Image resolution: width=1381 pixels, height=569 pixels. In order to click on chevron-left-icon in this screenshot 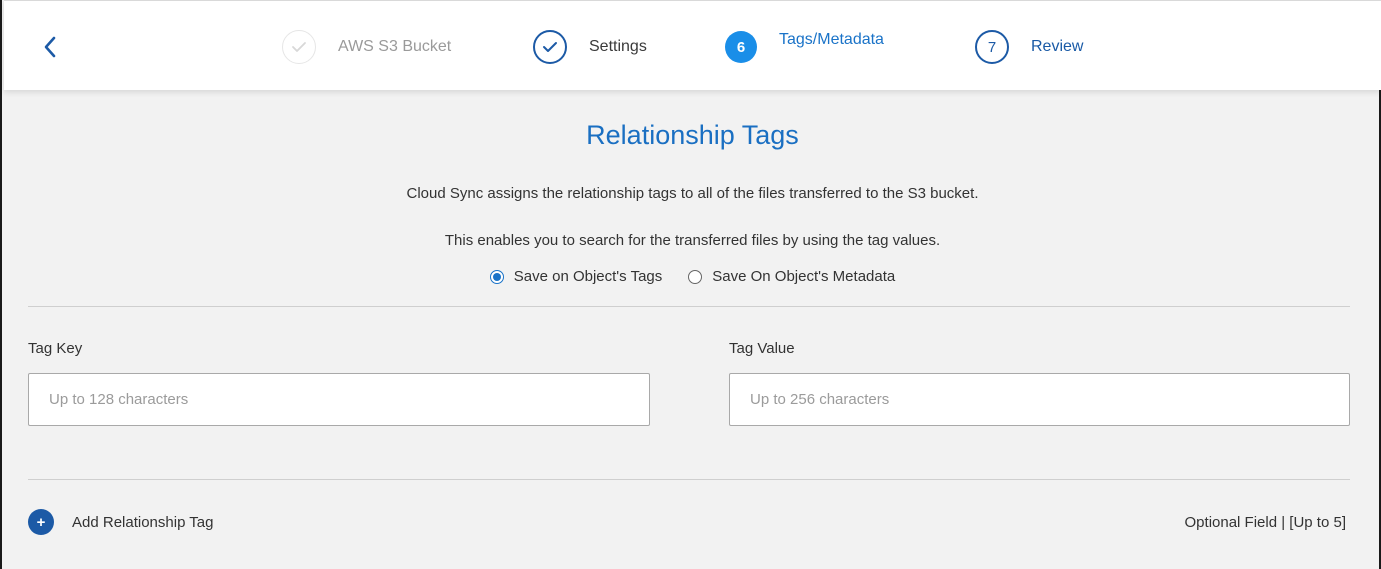, I will do `click(50, 47)`.